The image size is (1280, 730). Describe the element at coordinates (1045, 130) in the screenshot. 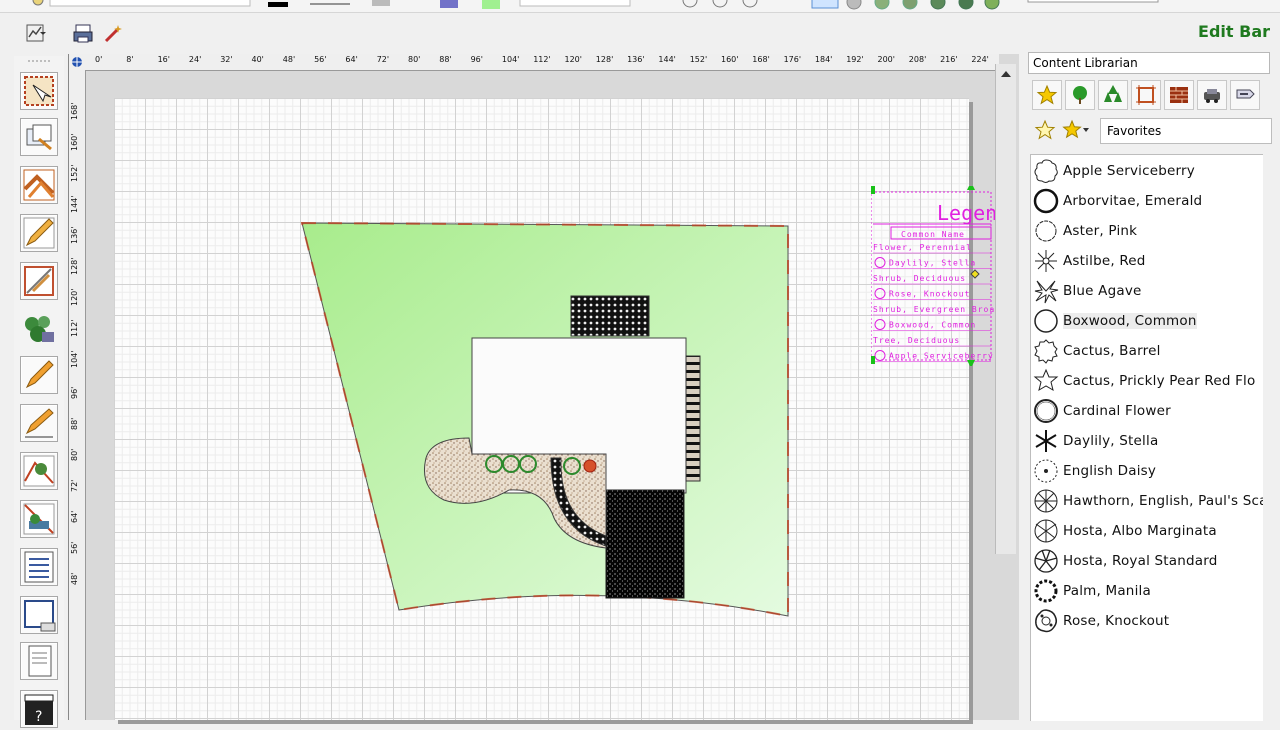

I see `add-favorite-button` at that location.